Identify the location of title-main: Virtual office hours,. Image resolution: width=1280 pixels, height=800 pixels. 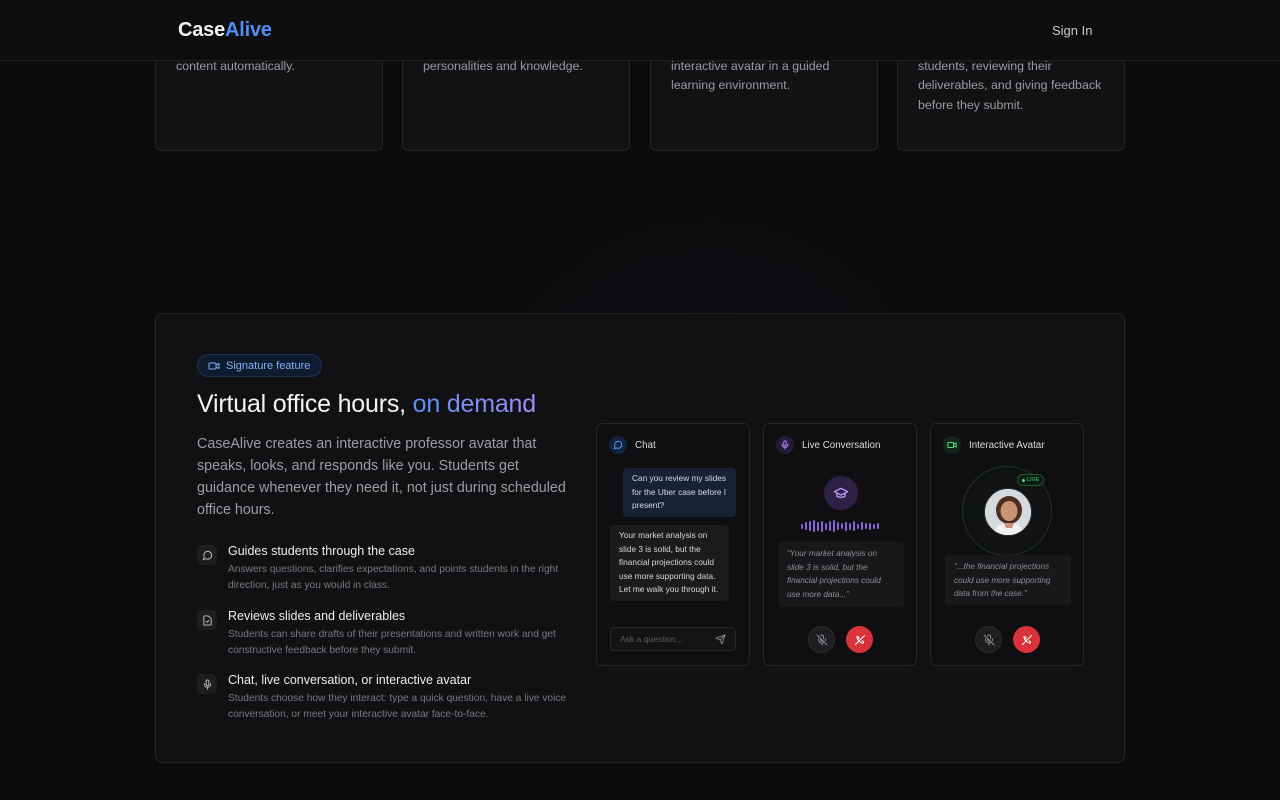
(305, 404).